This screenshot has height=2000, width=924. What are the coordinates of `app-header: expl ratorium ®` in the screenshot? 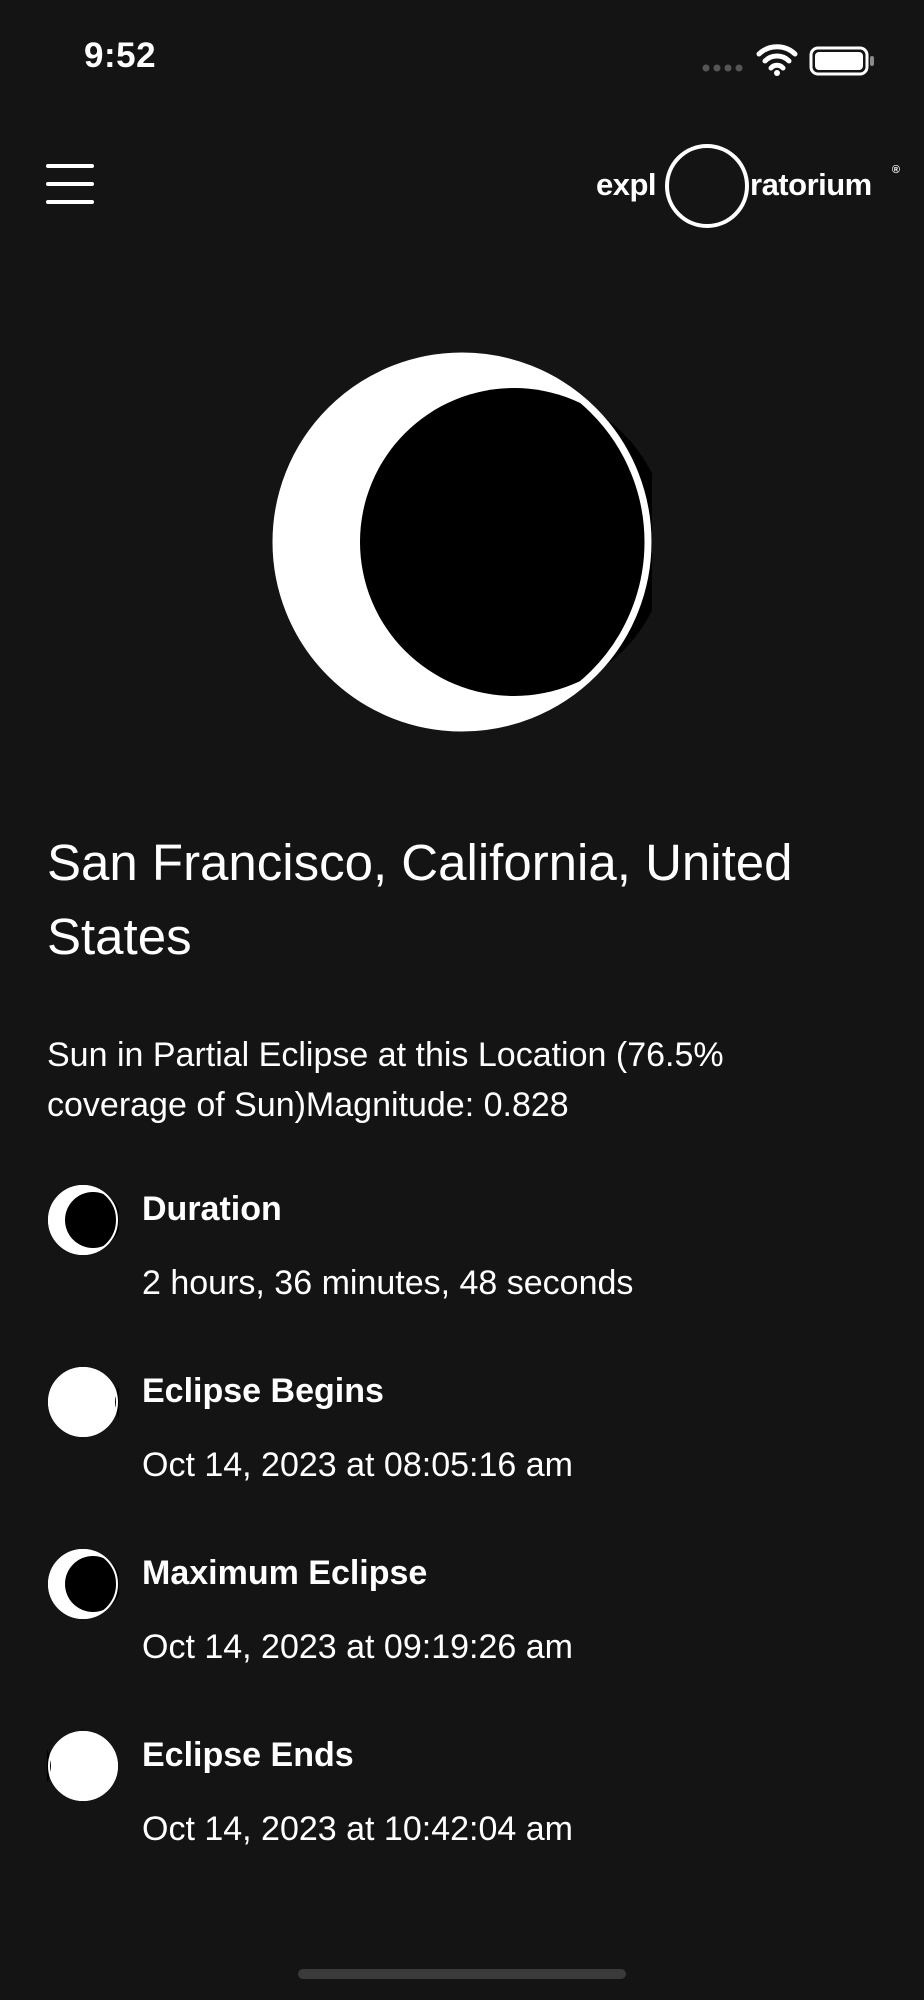 It's located at (462, 185).